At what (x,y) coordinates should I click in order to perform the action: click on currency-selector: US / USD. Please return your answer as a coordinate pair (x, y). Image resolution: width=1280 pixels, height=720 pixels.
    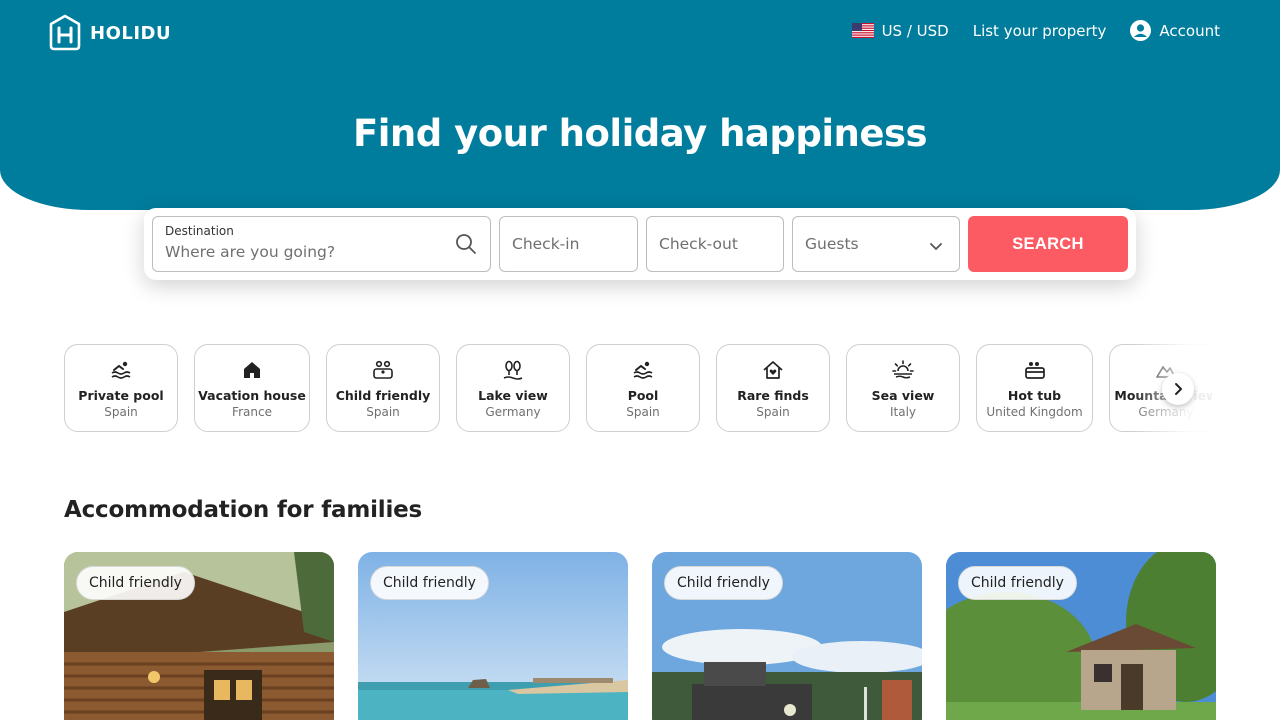
    Looking at the image, I should click on (900, 30).